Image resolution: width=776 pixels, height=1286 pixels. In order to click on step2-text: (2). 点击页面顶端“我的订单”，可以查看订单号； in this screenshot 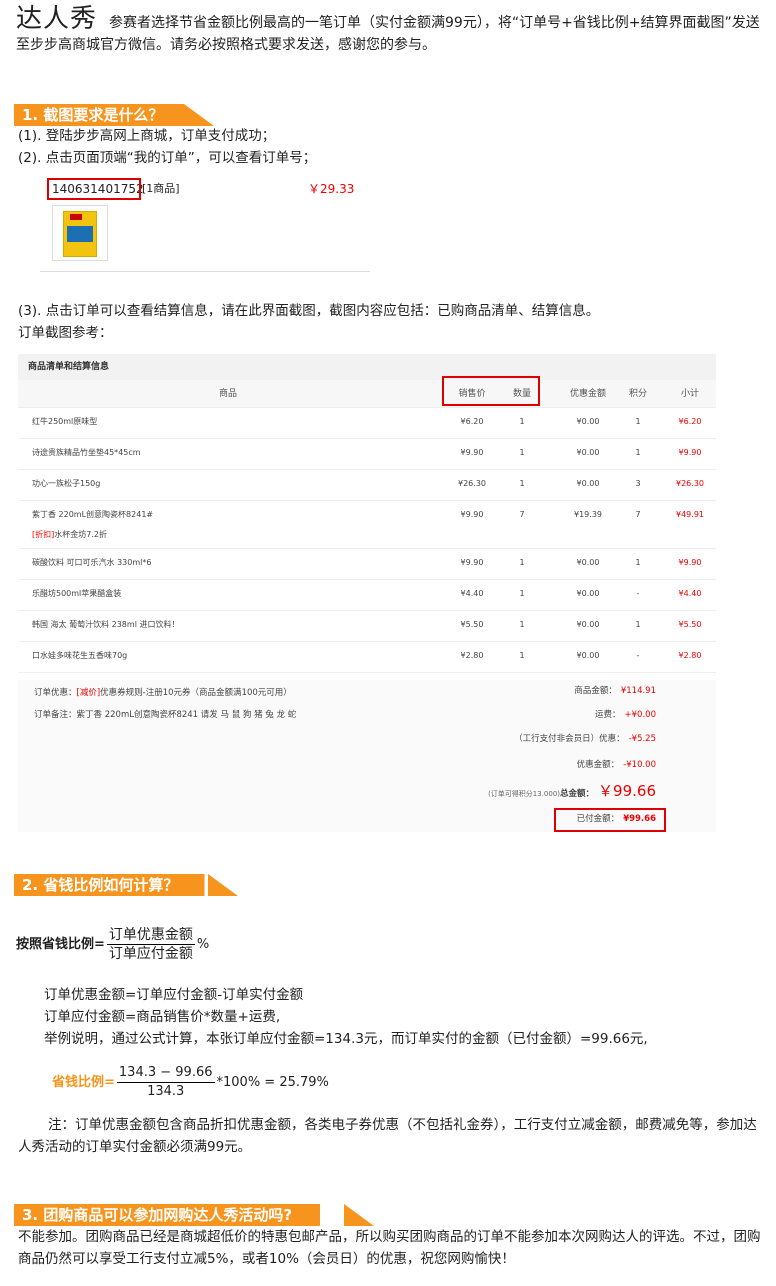, I will do `click(167, 158)`.